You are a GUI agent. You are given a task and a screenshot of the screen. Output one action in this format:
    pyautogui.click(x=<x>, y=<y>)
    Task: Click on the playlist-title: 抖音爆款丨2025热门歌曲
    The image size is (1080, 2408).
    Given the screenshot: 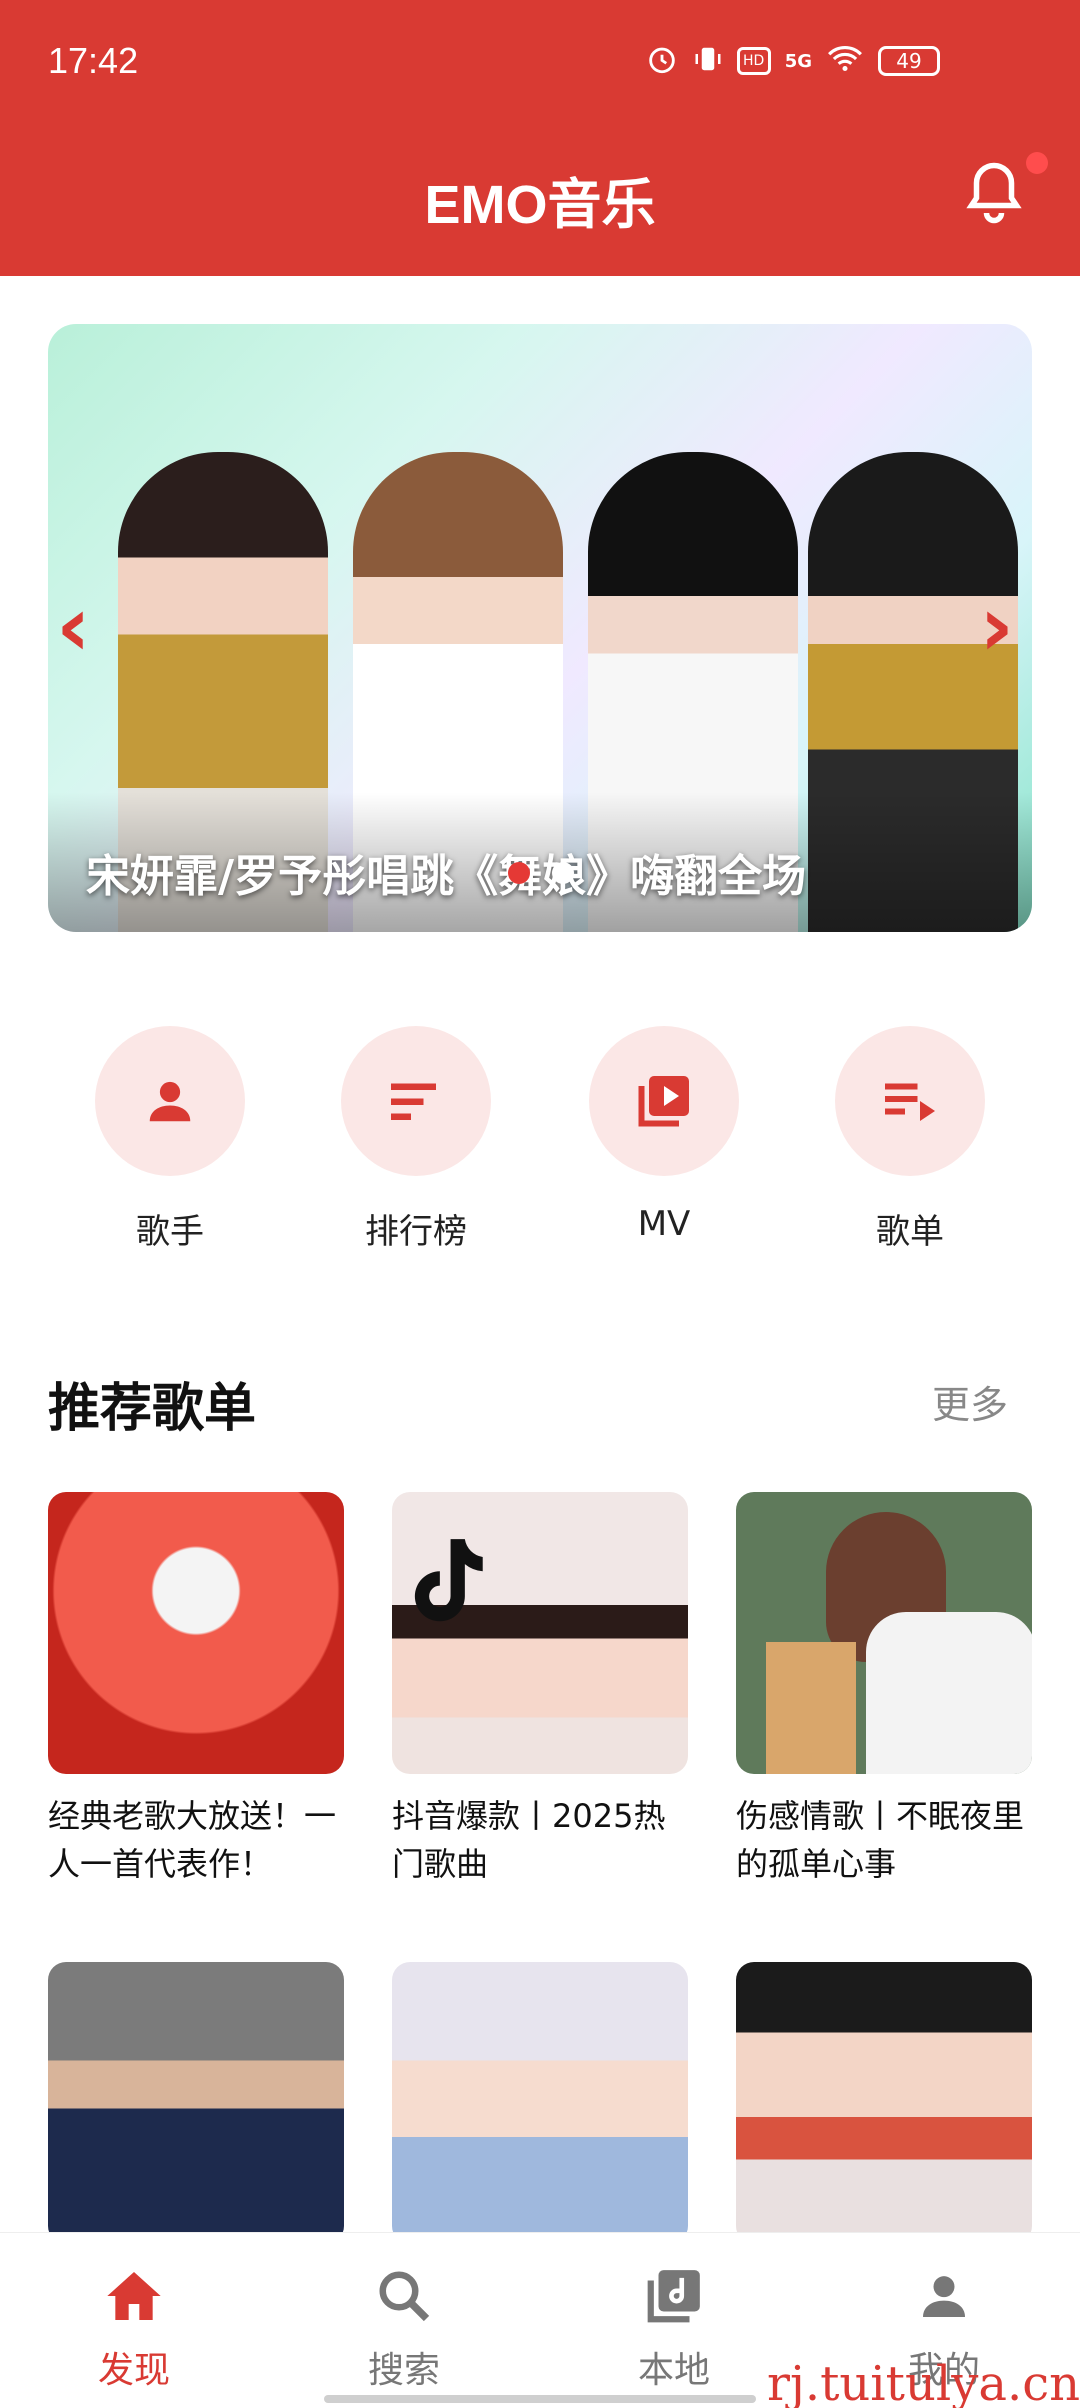 What is the action you would take?
    pyautogui.click(x=529, y=1840)
    